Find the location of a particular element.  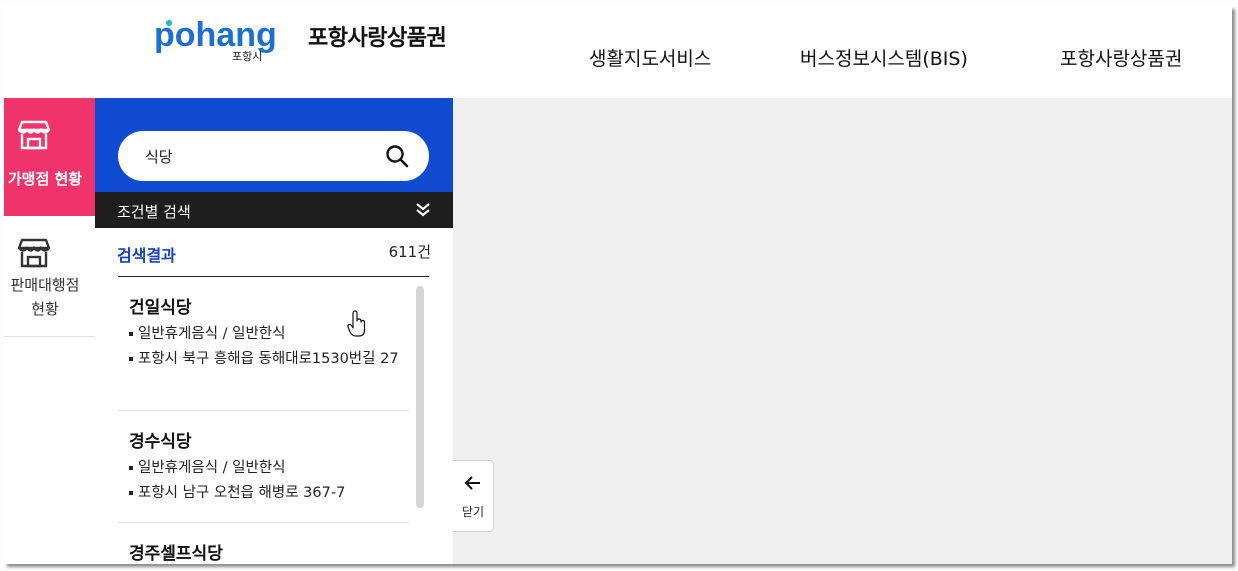

item-address: 포항시 북구 흥해읍 동해대로1530번길 27 is located at coordinates (269, 359).